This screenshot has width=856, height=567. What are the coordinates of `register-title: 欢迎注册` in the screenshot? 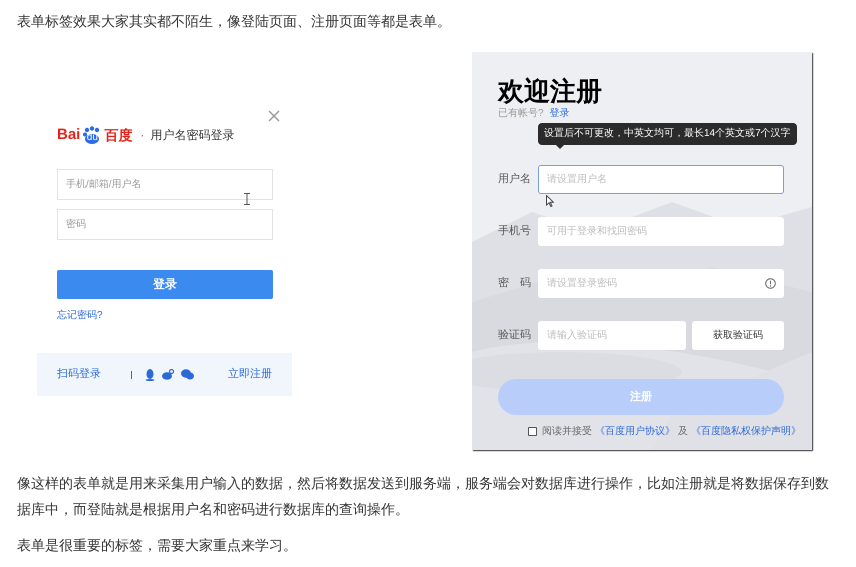 It's located at (550, 91).